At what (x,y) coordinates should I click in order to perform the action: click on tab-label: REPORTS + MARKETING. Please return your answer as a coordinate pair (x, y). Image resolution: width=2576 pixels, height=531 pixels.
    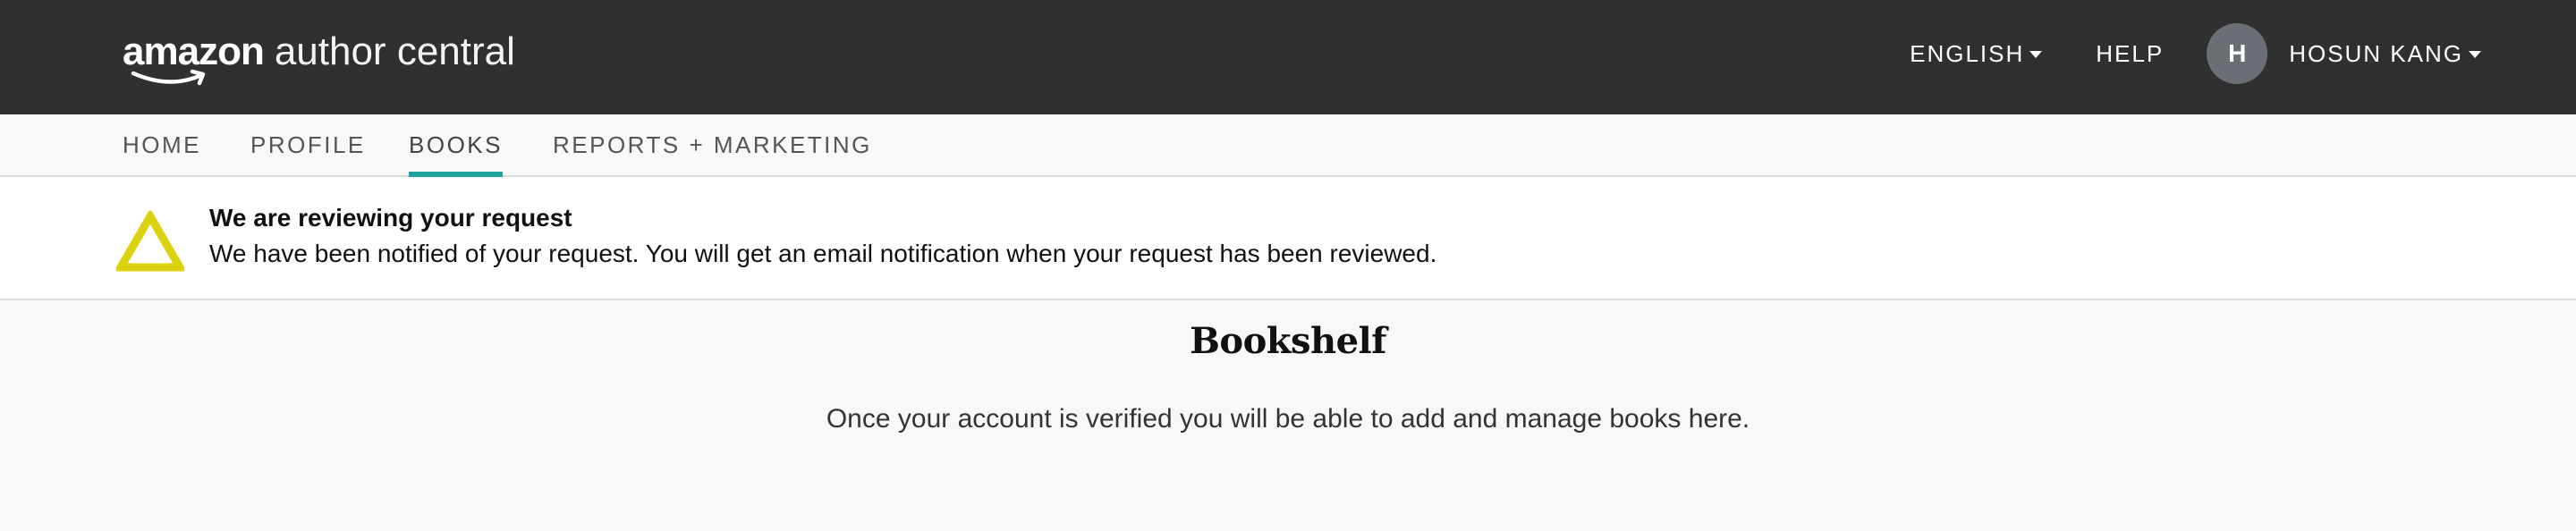
    Looking at the image, I should click on (712, 144).